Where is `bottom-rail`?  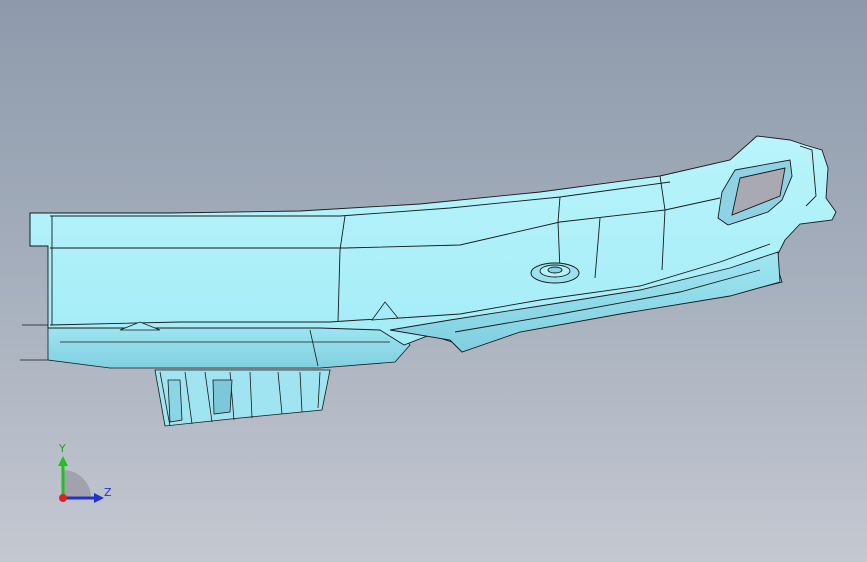
bottom-rail is located at coordinates (215, 346).